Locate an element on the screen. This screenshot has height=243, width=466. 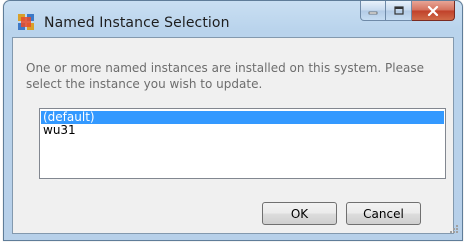
list-item-default: (default) is located at coordinates (242, 117).